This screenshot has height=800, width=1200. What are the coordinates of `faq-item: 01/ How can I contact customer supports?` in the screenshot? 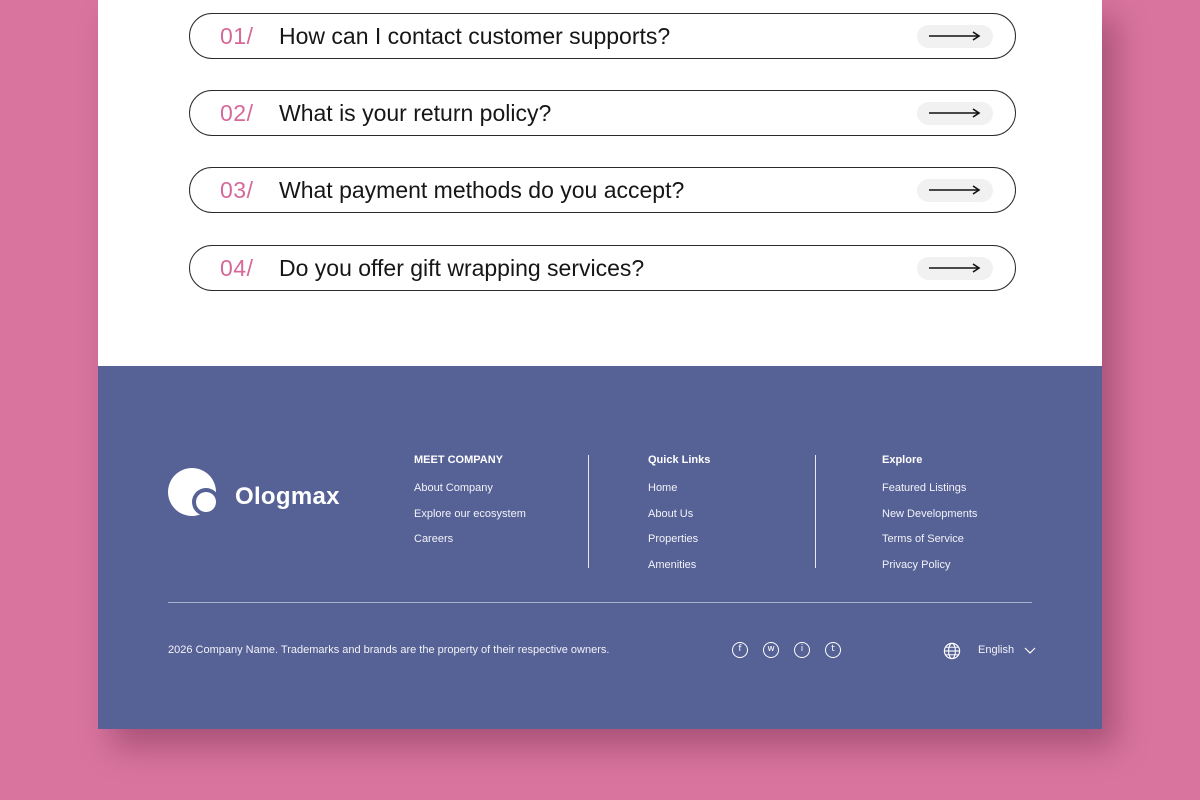 It's located at (602, 36).